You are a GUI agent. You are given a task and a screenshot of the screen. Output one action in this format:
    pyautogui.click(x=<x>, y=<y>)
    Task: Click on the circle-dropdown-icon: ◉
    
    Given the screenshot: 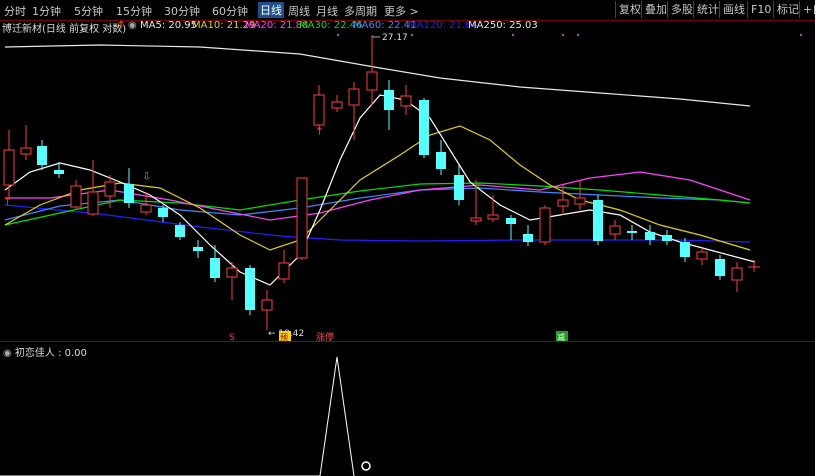 What is the action you would take?
    pyautogui.click(x=9, y=353)
    